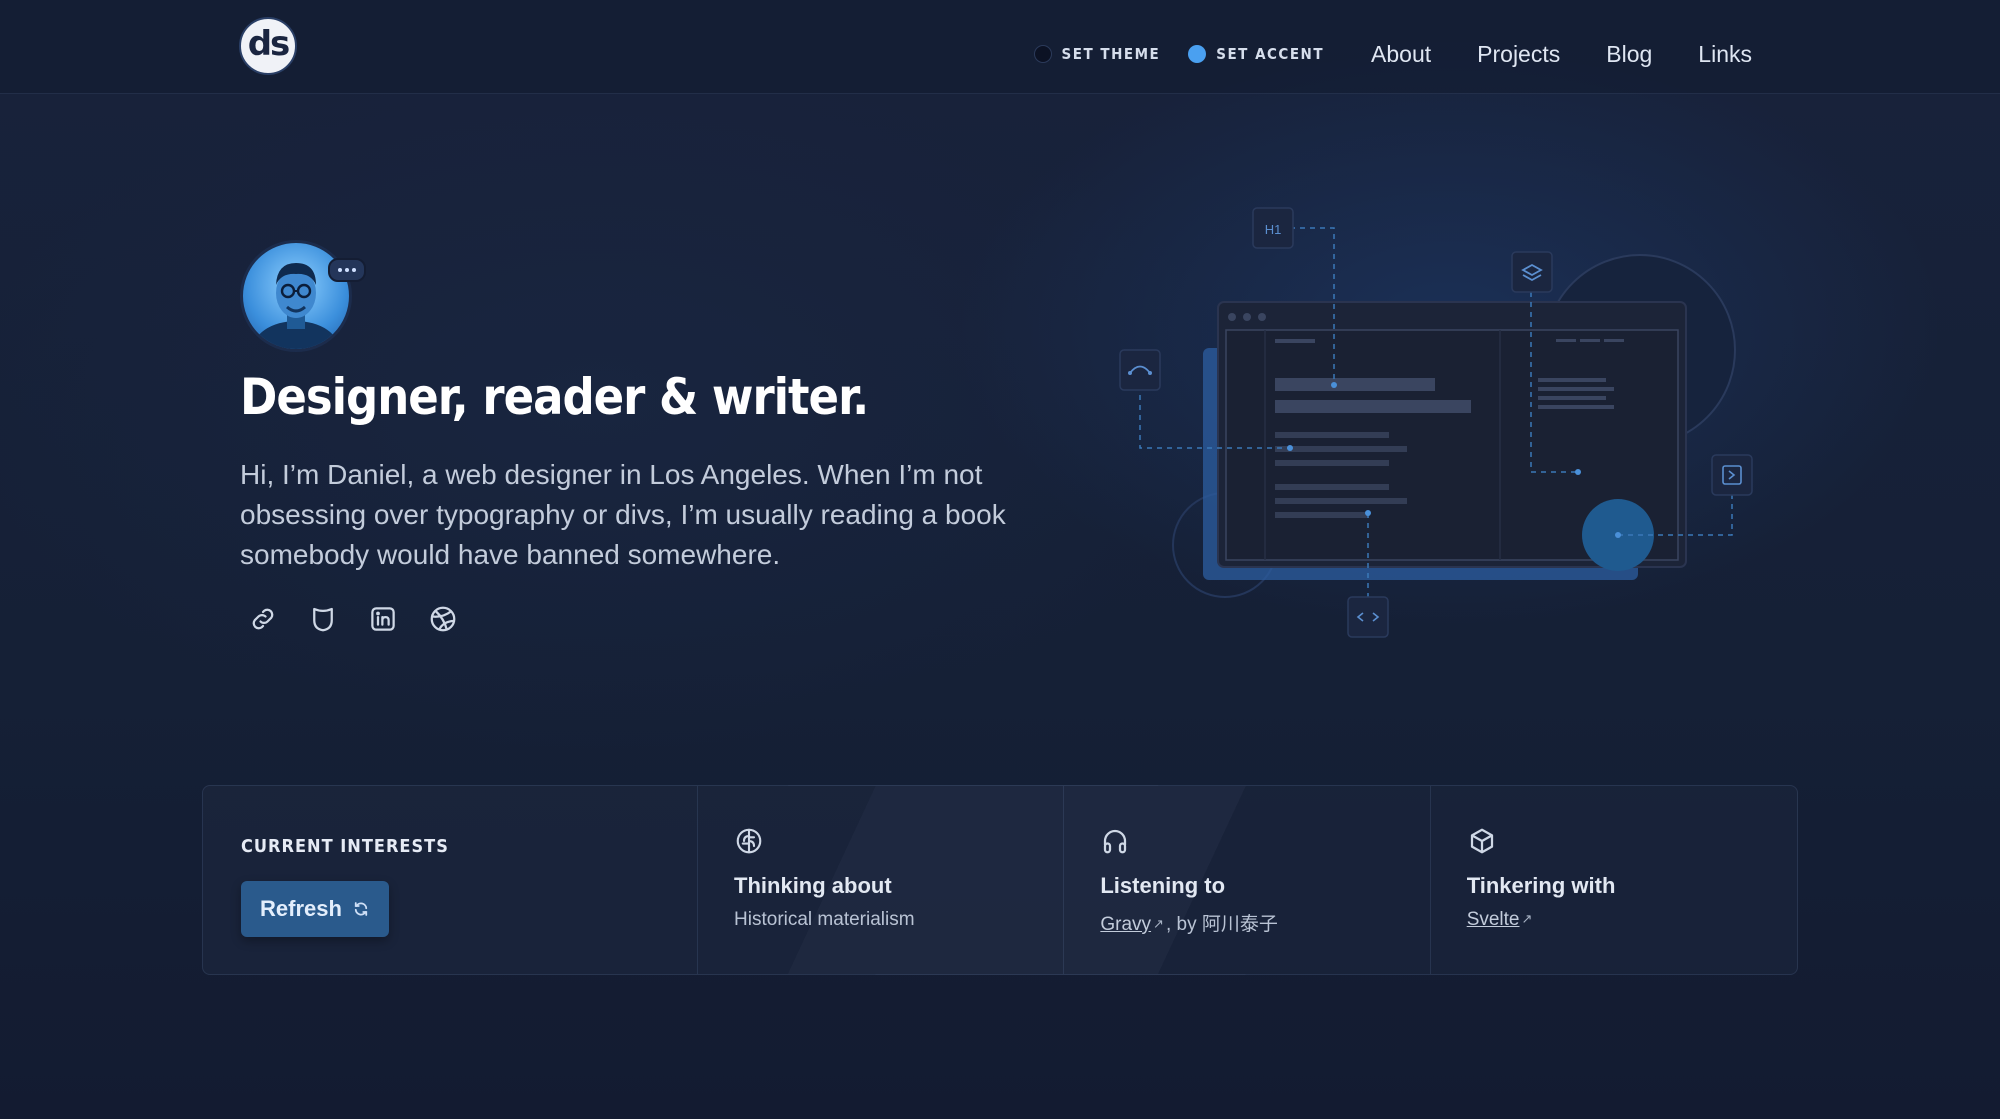 This screenshot has height=1119, width=2000. I want to click on thinking-about-cell: Thinking about Historical materialism, so click(881, 880).